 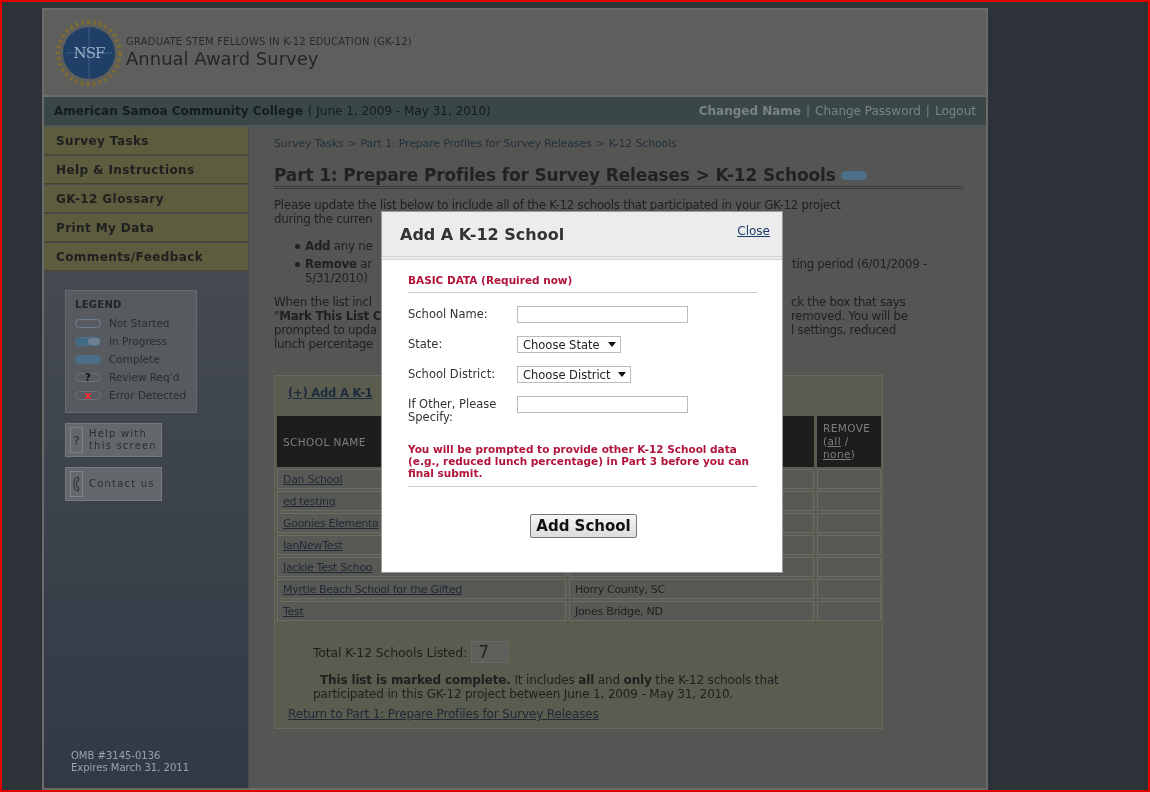 What do you see at coordinates (146, 228) in the screenshot?
I see `sidebar-item: Print My Data` at bounding box center [146, 228].